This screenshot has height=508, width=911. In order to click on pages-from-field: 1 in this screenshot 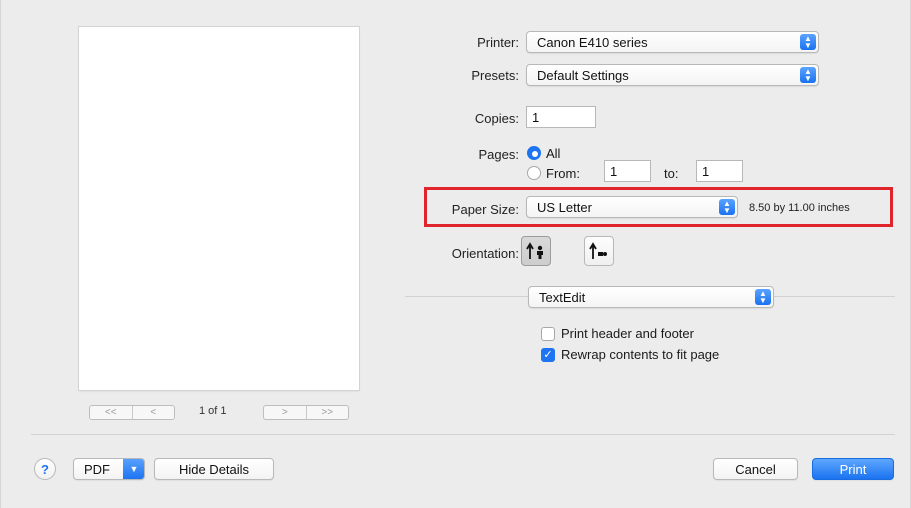, I will do `click(627, 171)`.